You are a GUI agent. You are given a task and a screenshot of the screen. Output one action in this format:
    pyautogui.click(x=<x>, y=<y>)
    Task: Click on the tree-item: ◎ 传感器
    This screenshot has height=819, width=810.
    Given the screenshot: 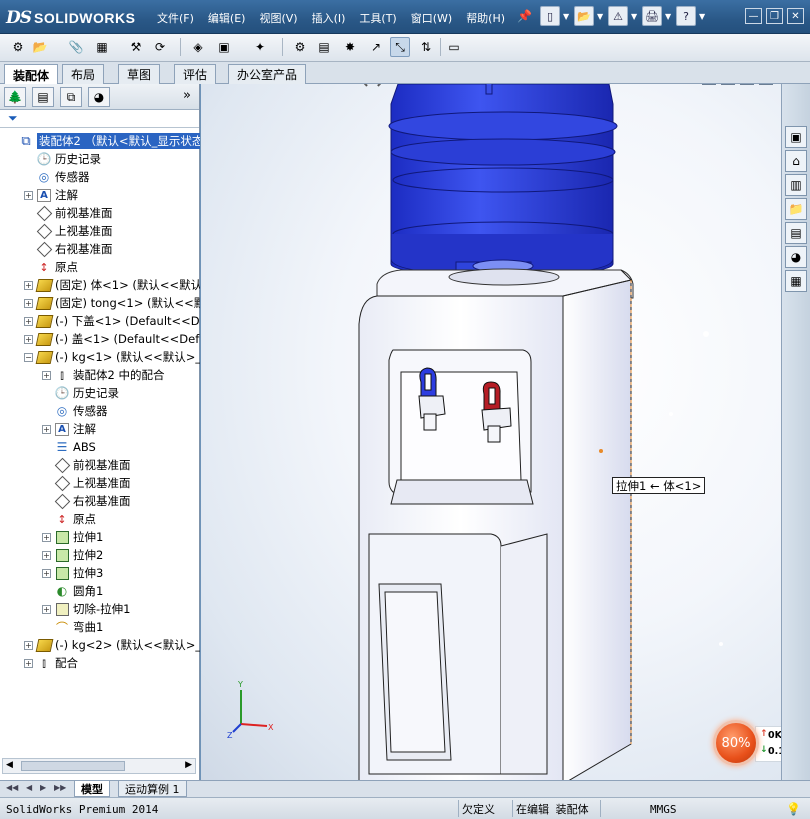 What is the action you would take?
    pyautogui.click(x=57, y=177)
    